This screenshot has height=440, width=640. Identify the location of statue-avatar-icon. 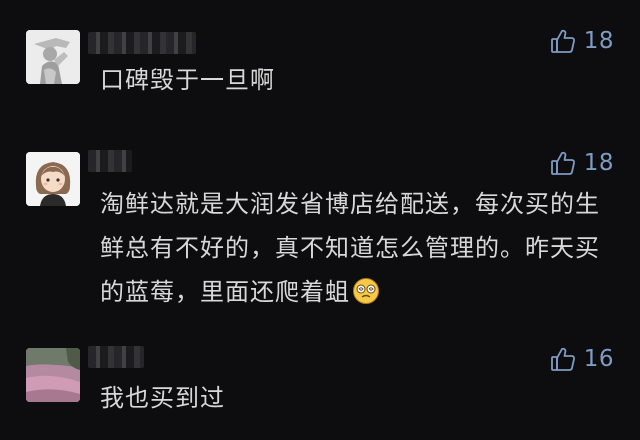
(53, 57).